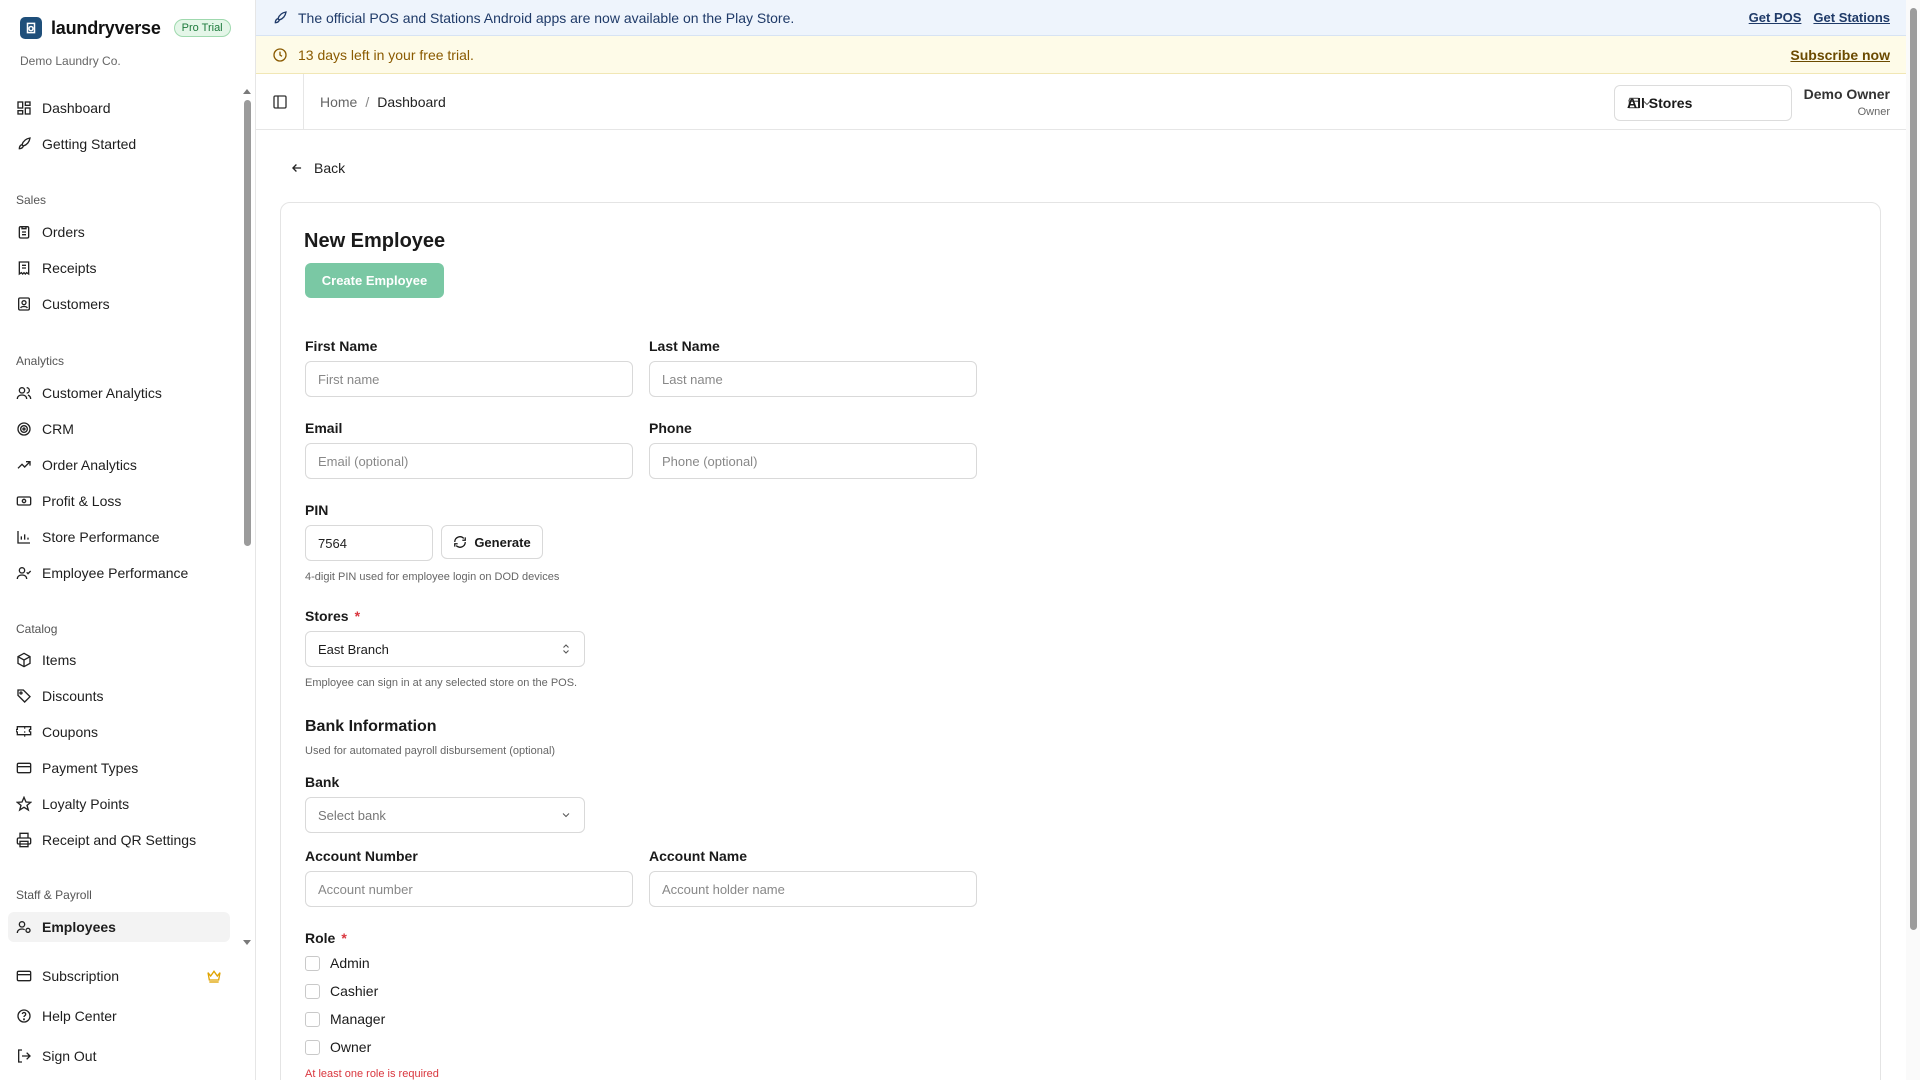 This screenshot has height=1080, width=1920. I want to click on chevrons-up-down-icon, so click(566, 649).